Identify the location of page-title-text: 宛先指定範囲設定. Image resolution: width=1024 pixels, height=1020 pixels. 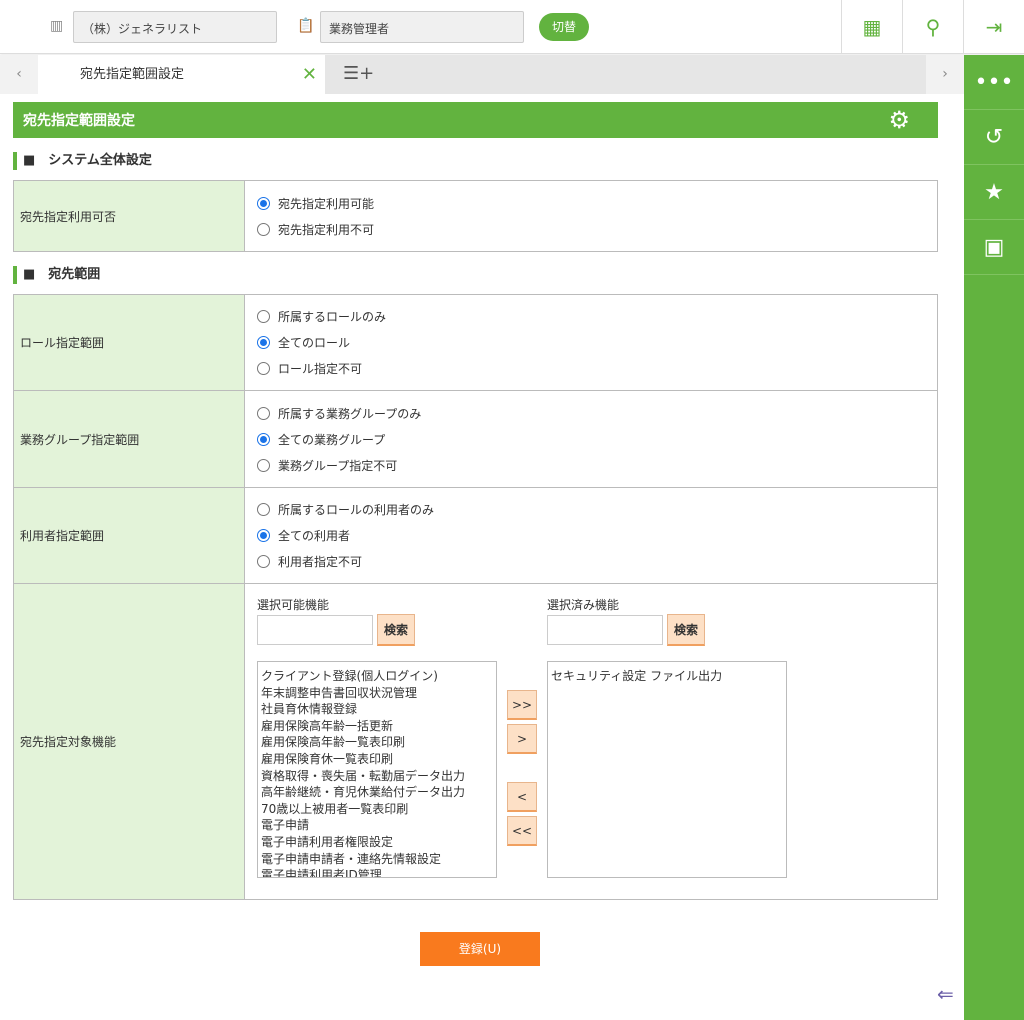
(79, 121).